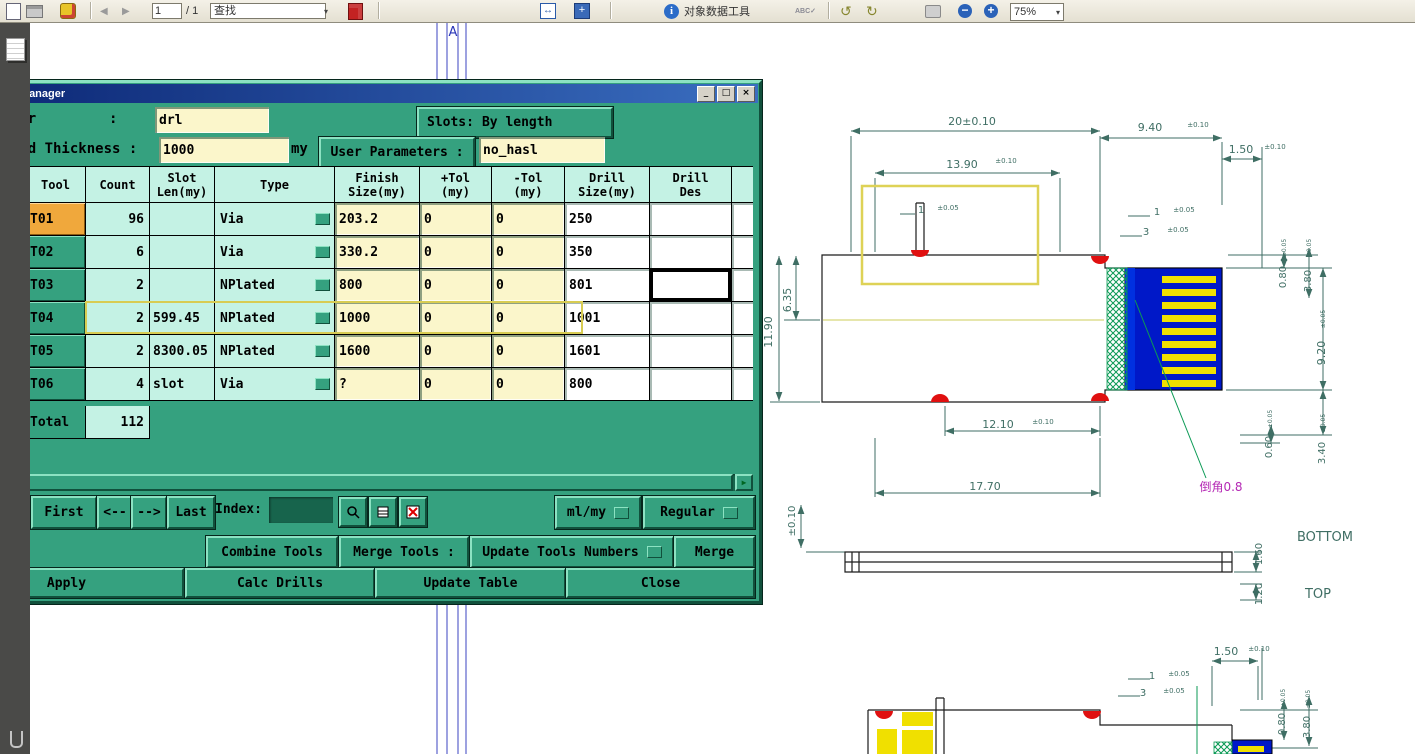 The width and height of the screenshot is (1415, 754). I want to click on attachments-panel-icon, so click(16, 739).